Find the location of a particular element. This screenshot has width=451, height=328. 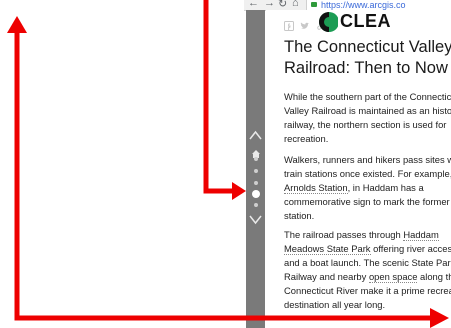

arrowhead-up is located at coordinates (17, 24).